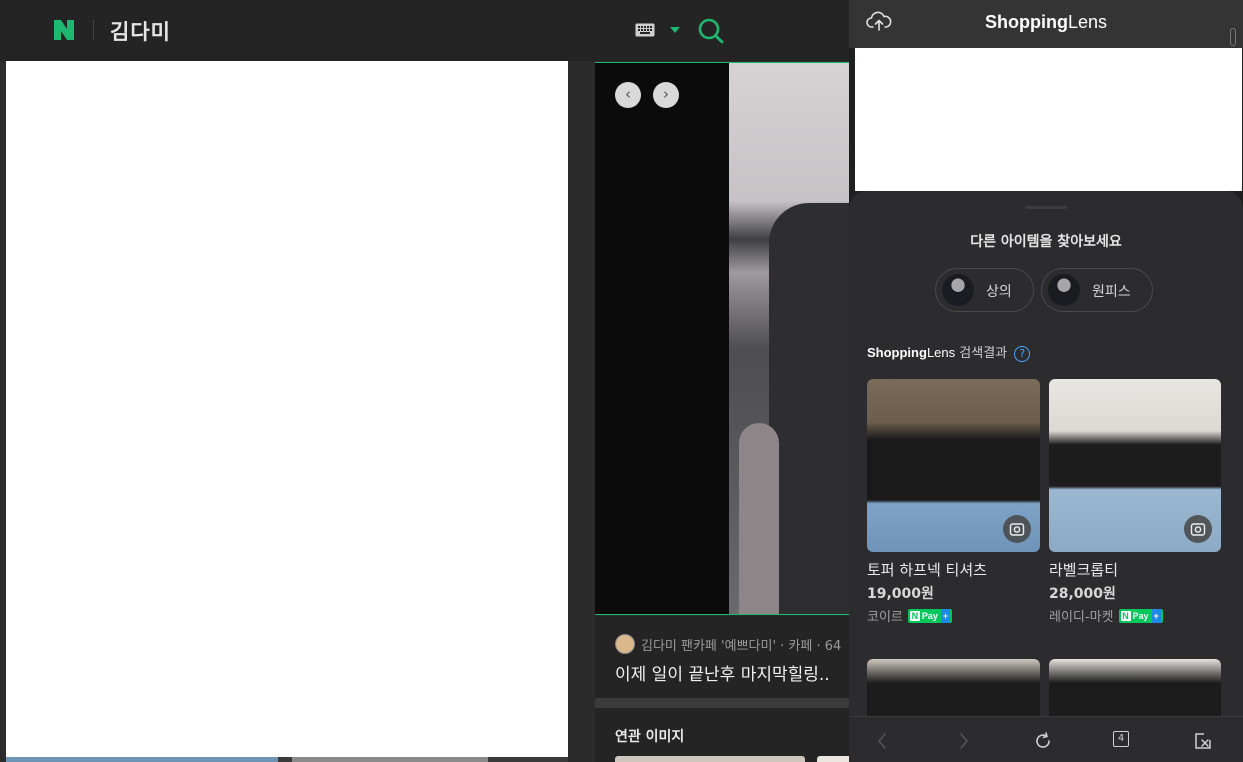 The width and height of the screenshot is (1243, 762). I want to click on results-suffix: 검색결과, so click(983, 353).